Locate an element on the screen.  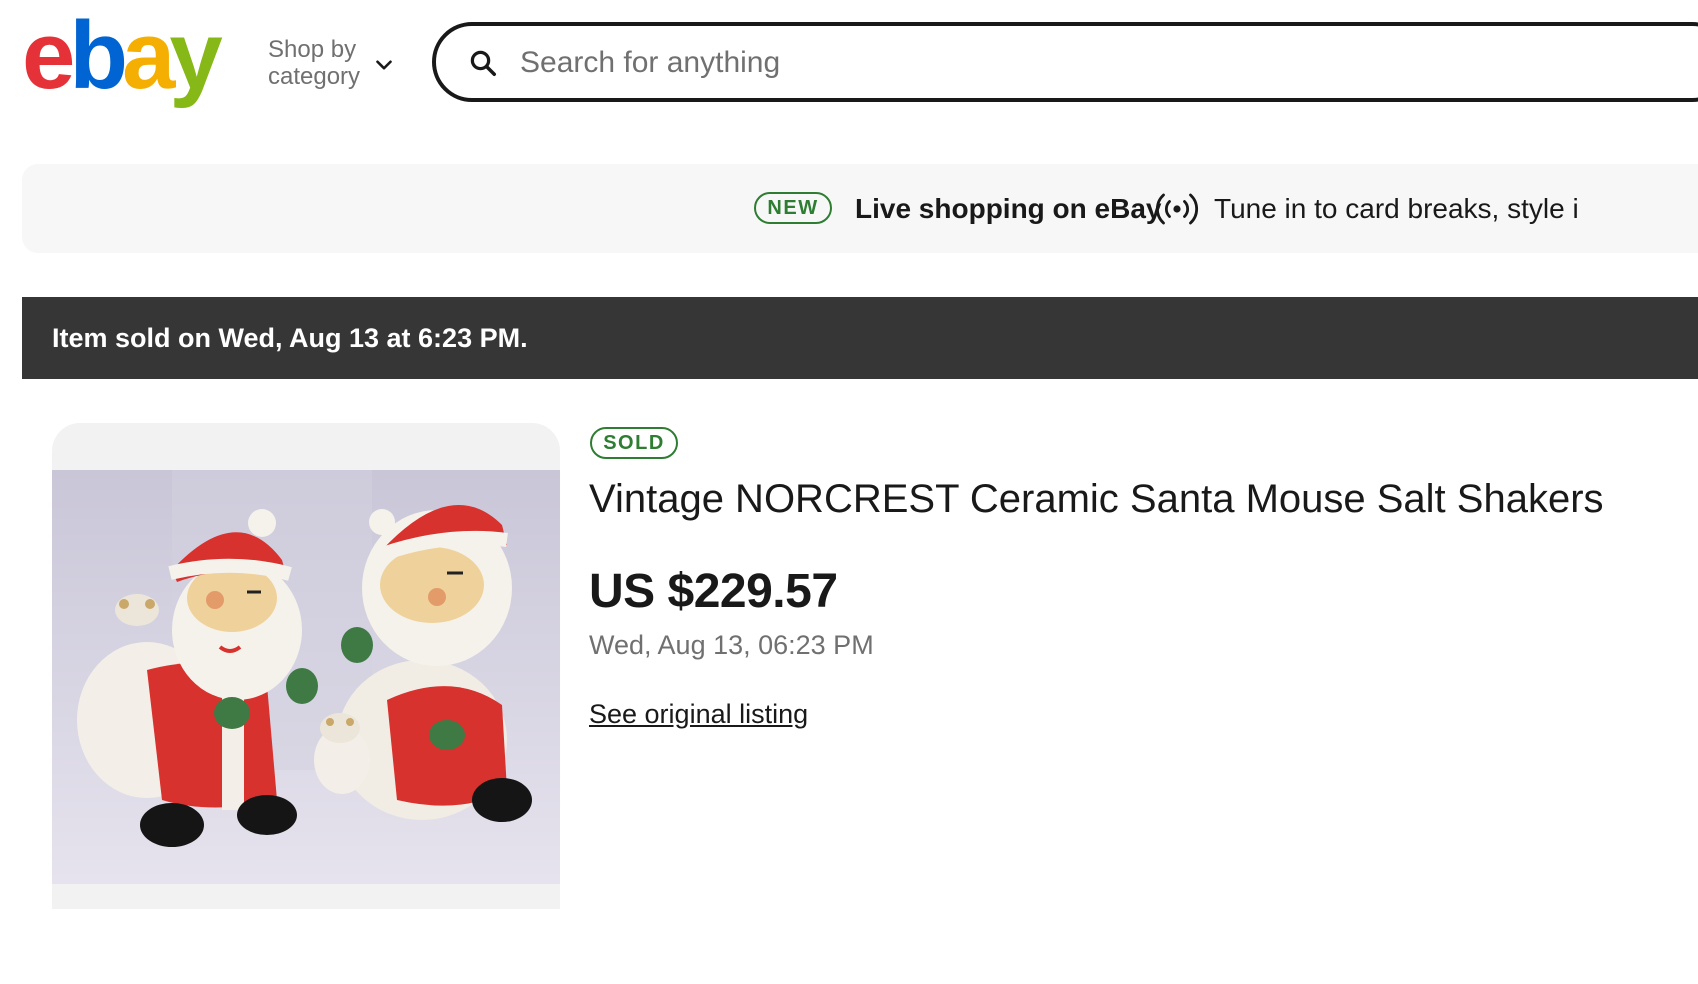
item-price: US $229.57 is located at coordinates (713, 591).